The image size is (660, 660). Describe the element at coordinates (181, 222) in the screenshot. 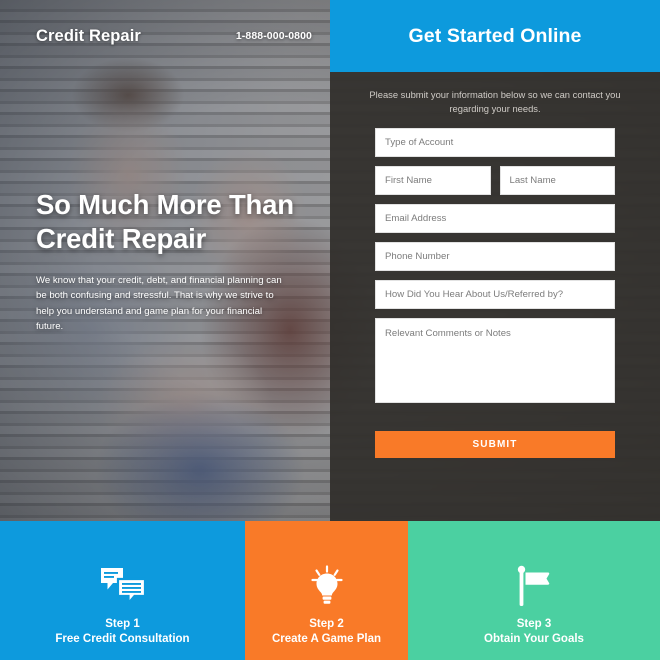

I see `hero-headline: So Much More Than Credit Repair` at that location.